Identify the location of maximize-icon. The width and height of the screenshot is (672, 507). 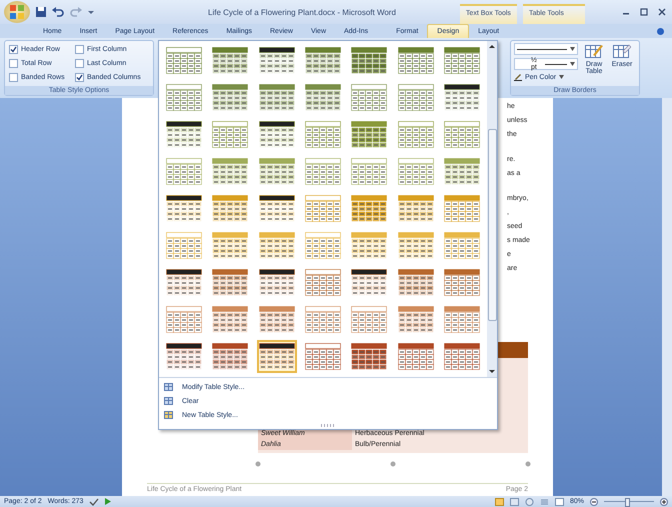
(644, 12).